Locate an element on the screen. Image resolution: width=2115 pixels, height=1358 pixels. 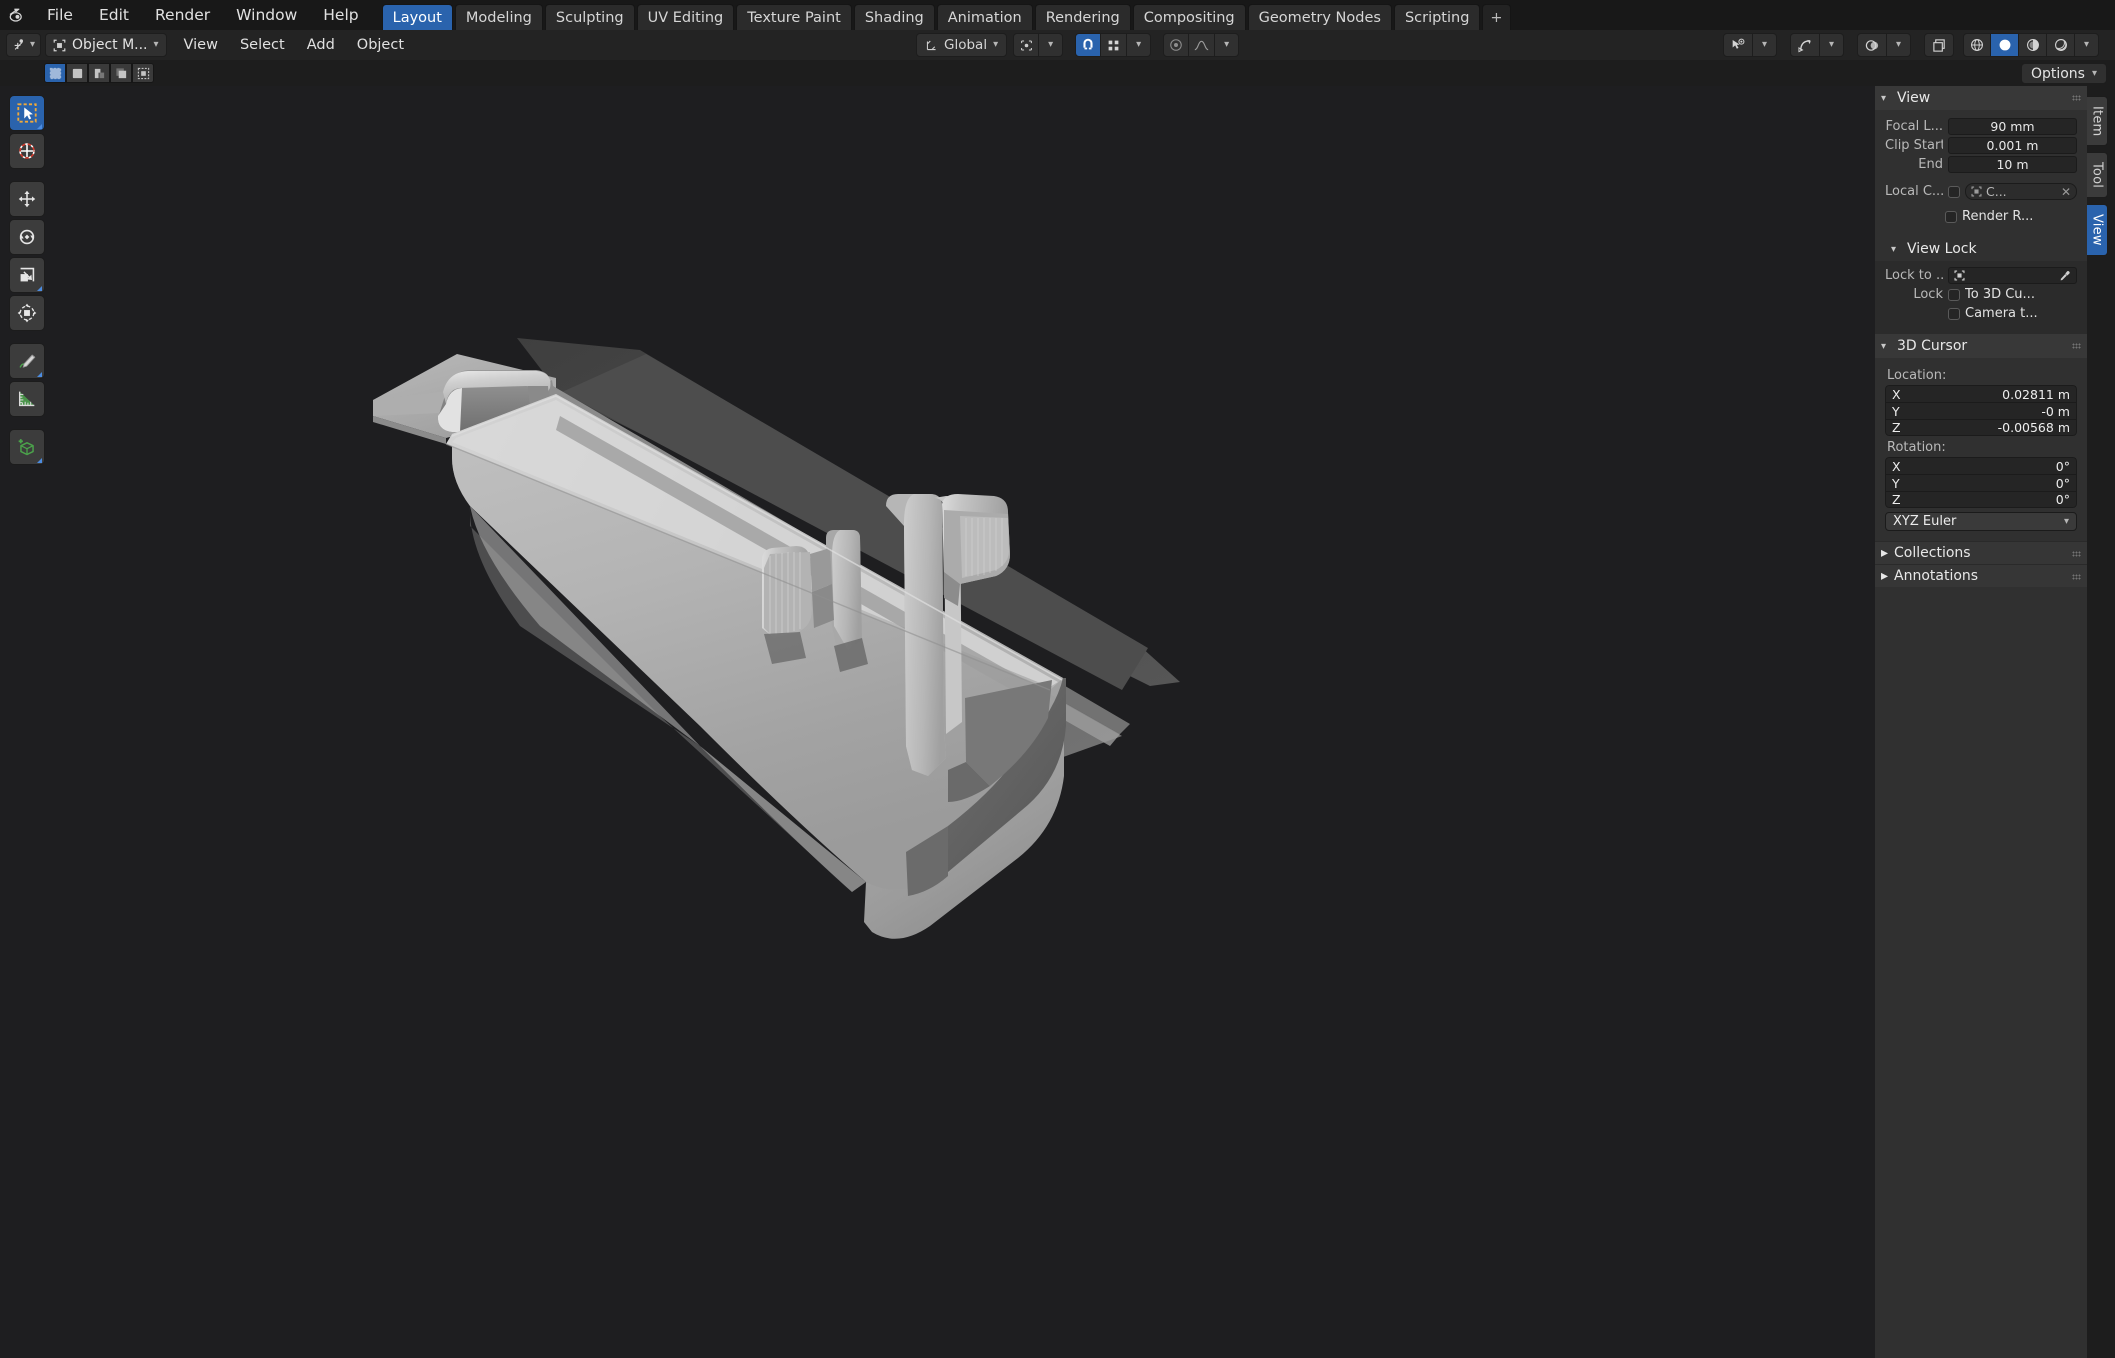
tool-annotate is located at coordinates (27, 361).